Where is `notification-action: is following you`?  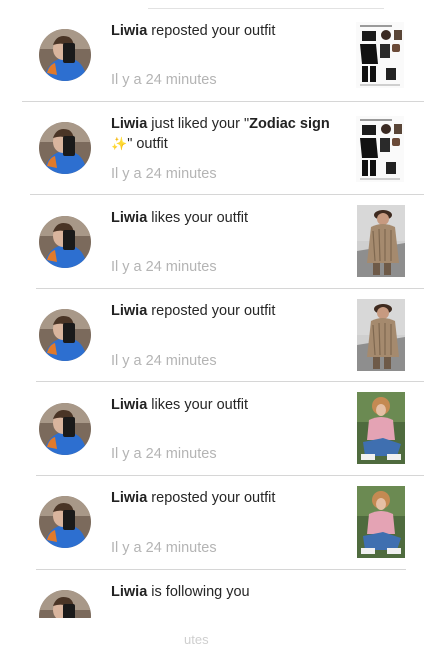
notification-action: is following you is located at coordinates (200, 592).